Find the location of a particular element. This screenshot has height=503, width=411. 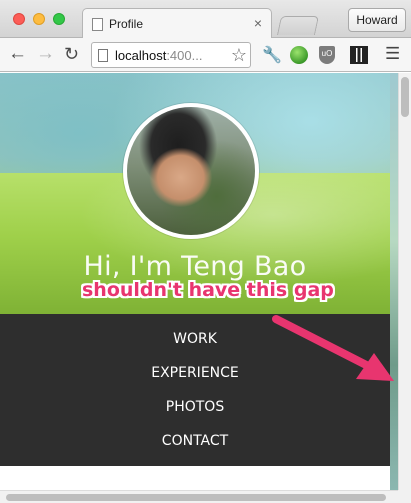

wrench-icon: 🔧 is located at coordinates (272, 54).